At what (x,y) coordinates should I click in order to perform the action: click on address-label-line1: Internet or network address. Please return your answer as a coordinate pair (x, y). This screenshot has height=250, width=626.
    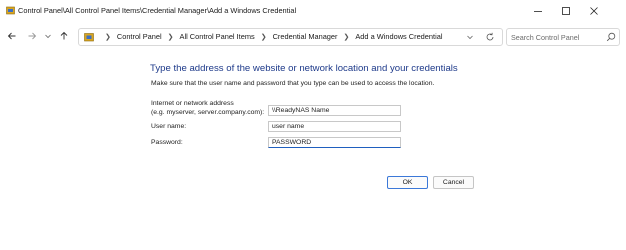
    Looking at the image, I should click on (192, 103).